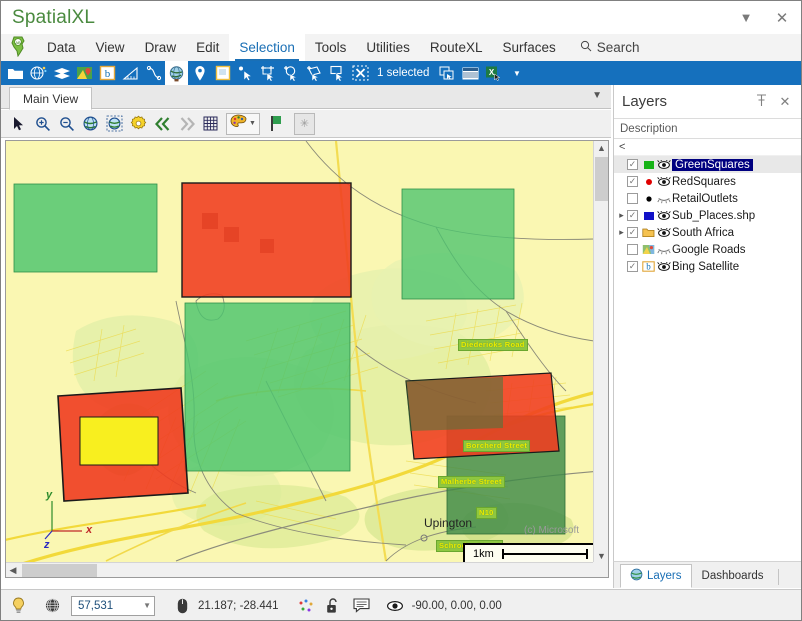 The height and width of the screenshot is (621, 802). I want to click on status-scale-item: 57,531 ▼, so click(112, 605).